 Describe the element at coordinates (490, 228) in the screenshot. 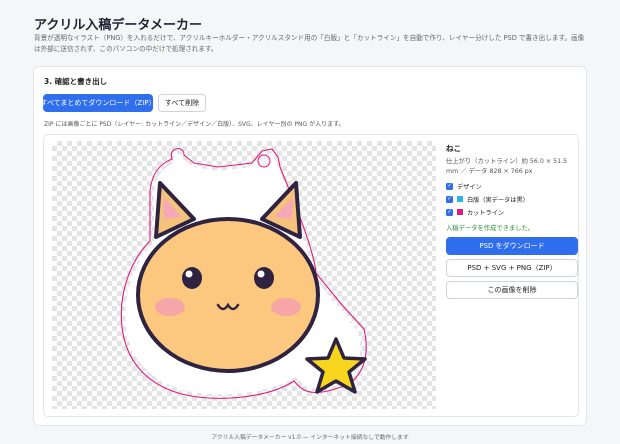

I see `status-message: 入稿データを作成できました。` at that location.